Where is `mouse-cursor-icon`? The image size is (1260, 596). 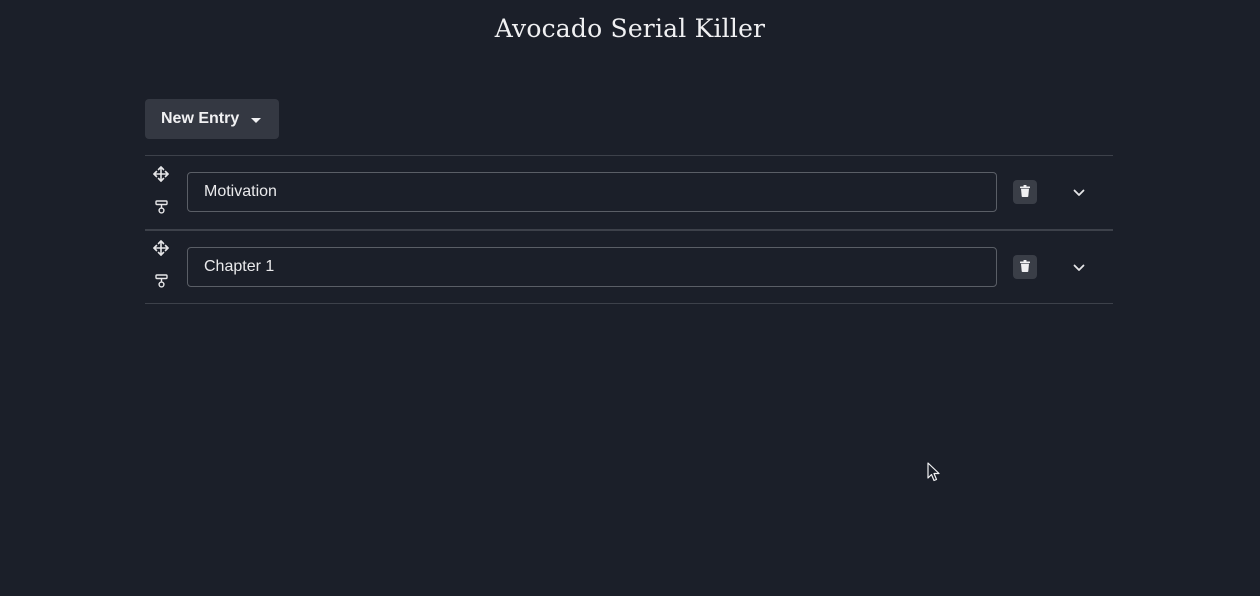 mouse-cursor-icon is located at coordinates (934, 472).